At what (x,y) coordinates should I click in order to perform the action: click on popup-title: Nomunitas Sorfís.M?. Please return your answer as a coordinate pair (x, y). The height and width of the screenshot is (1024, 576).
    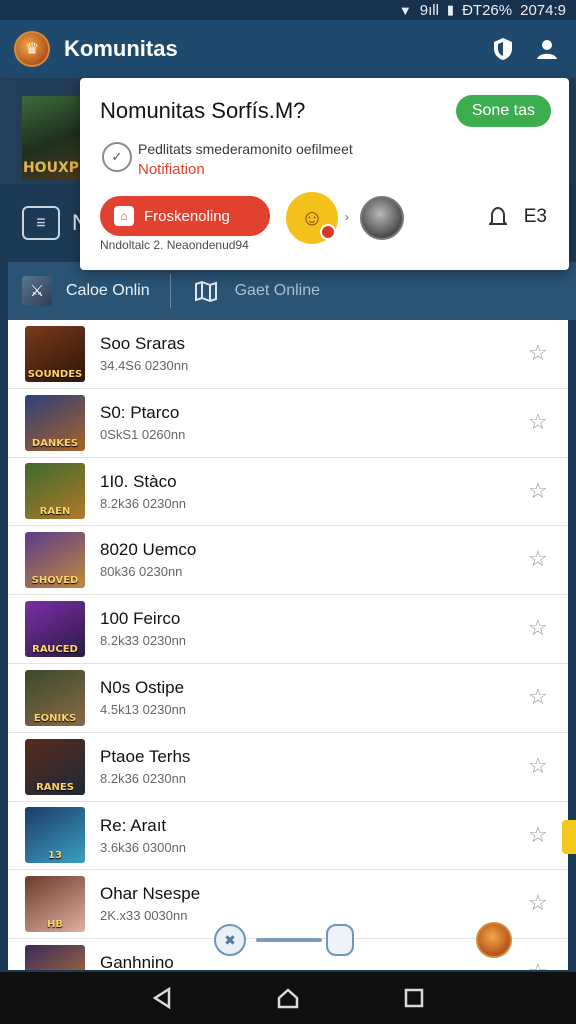
    Looking at the image, I should click on (203, 110).